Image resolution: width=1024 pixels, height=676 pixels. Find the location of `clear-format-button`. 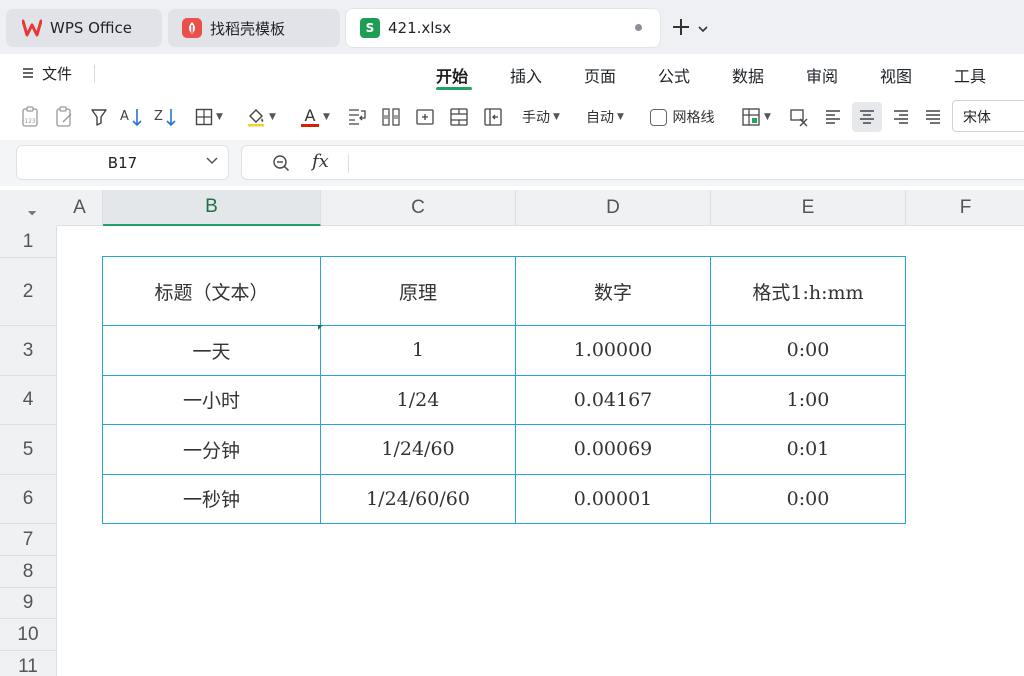

clear-format-button is located at coordinates (799, 117).